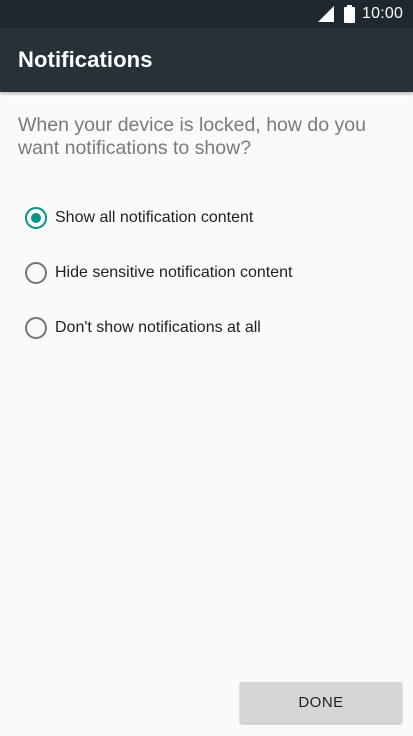 The image size is (413, 736). Describe the element at coordinates (383, 13) in the screenshot. I see `status-time: 10:00` at that location.